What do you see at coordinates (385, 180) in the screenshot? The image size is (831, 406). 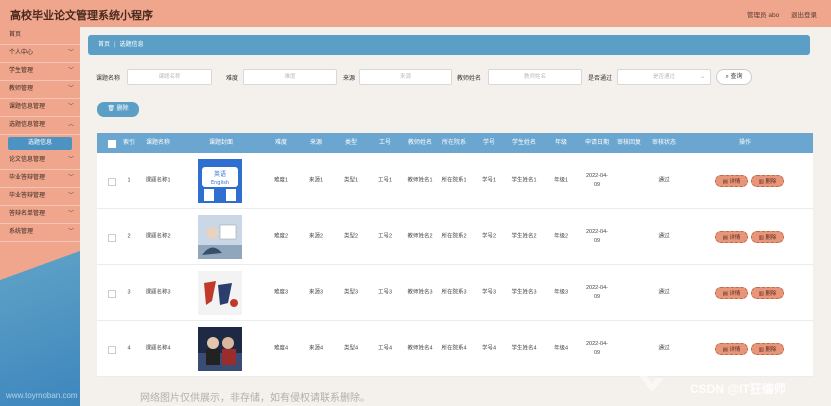 I see `cell-staff-no: 工号1` at bounding box center [385, 180].